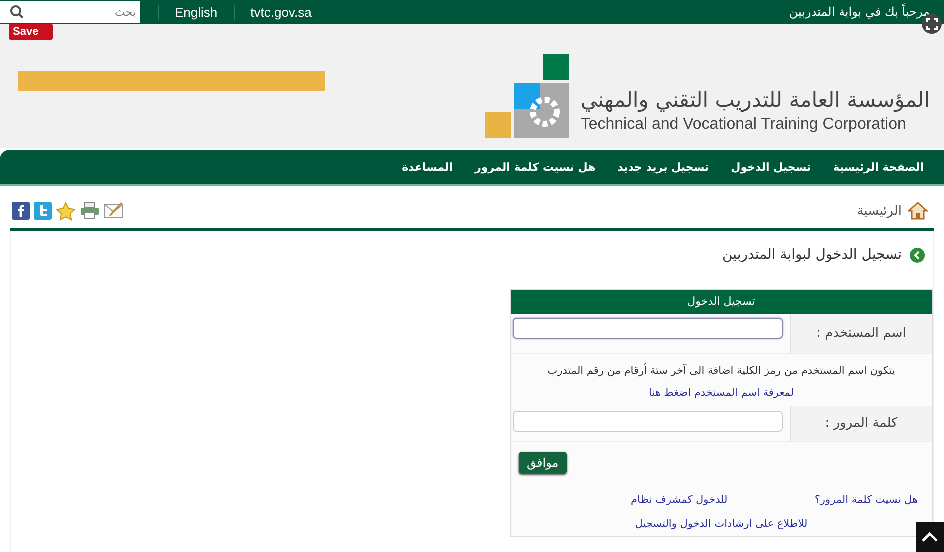 This screenshot has width=944, height=552. What do you see at coordinates (43, 211) in the screenshot?
I see `twitter-icon` at bounding box center [43, 211].